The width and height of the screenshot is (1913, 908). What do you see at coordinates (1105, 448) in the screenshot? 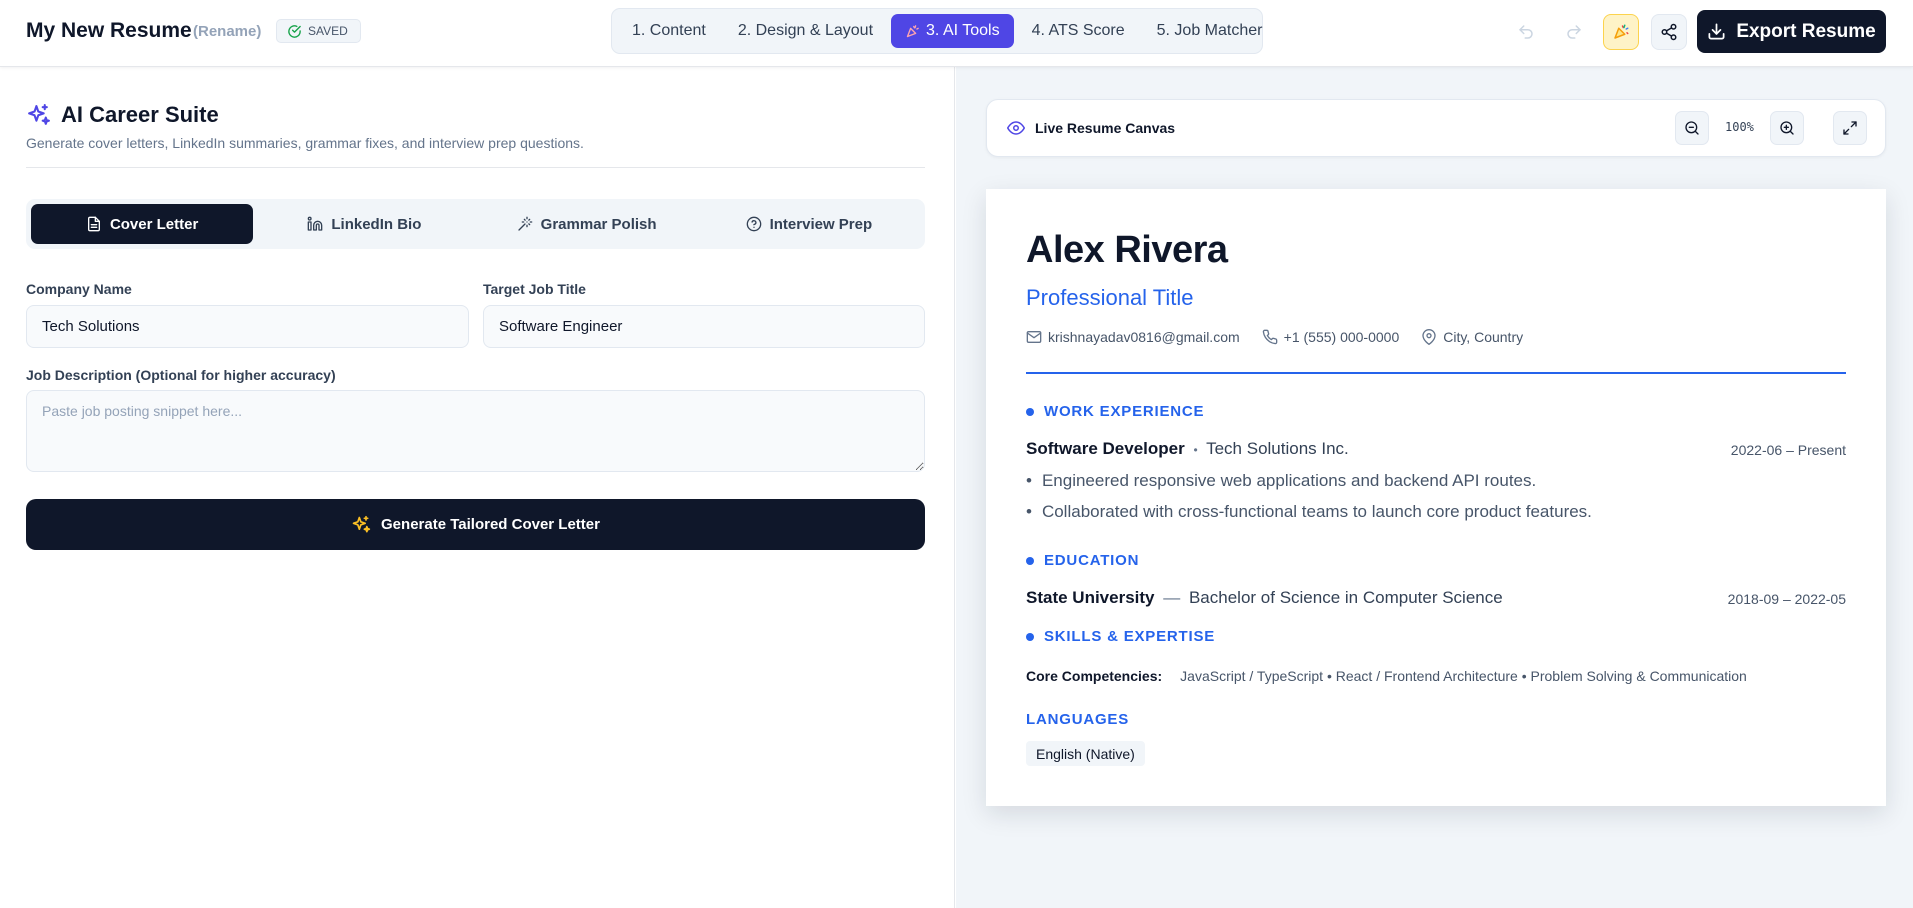
I see `experience-role: Software Developer` at bounding box center [1105, 448].